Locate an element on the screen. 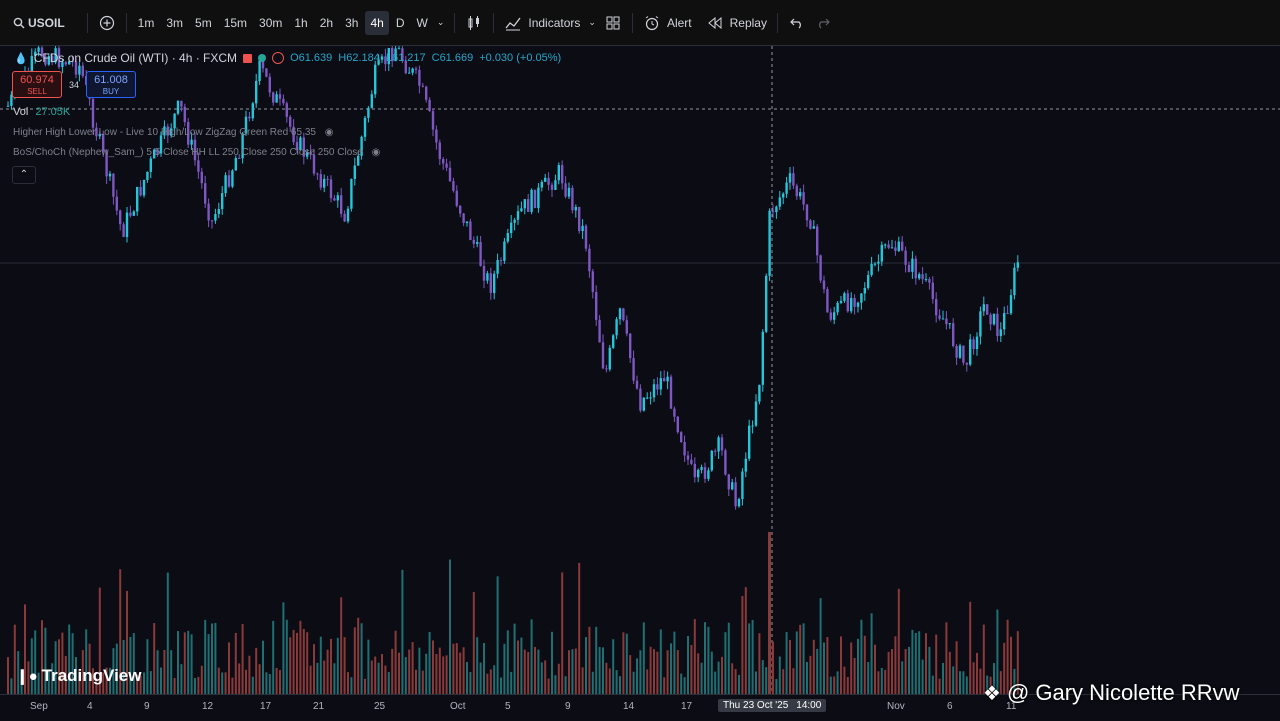 This screenshot has height=721, width=1280. timeframe-2h: 2h is located at coordinates (326, 23).